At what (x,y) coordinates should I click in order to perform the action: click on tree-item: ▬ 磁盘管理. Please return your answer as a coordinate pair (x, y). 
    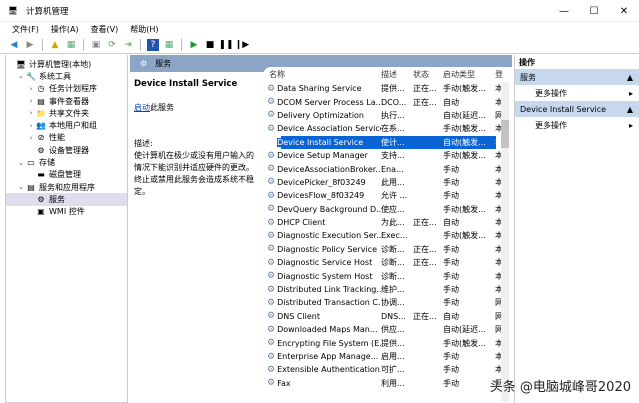
    Looking at the image, I should click on (66, 175).